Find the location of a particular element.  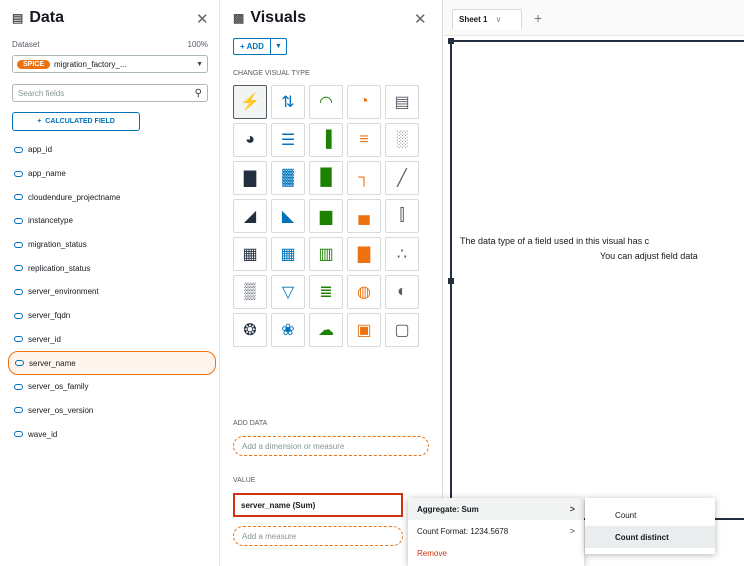

stacked-column-icon: █ is located at coordinates (326, 178).